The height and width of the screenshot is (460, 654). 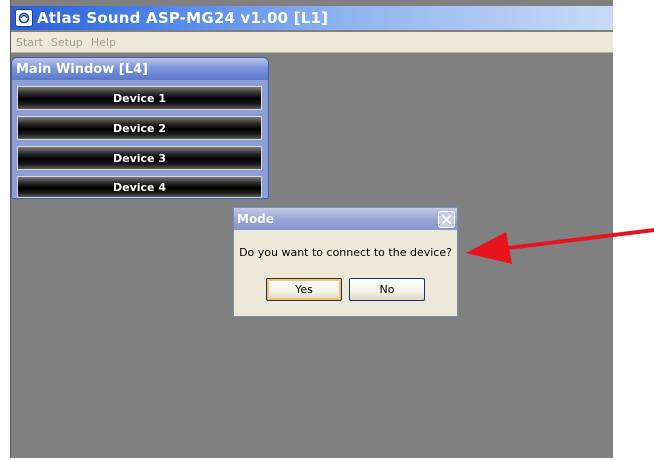 I want to click on device-4-button: Device 4, so click(x=139, y=187).